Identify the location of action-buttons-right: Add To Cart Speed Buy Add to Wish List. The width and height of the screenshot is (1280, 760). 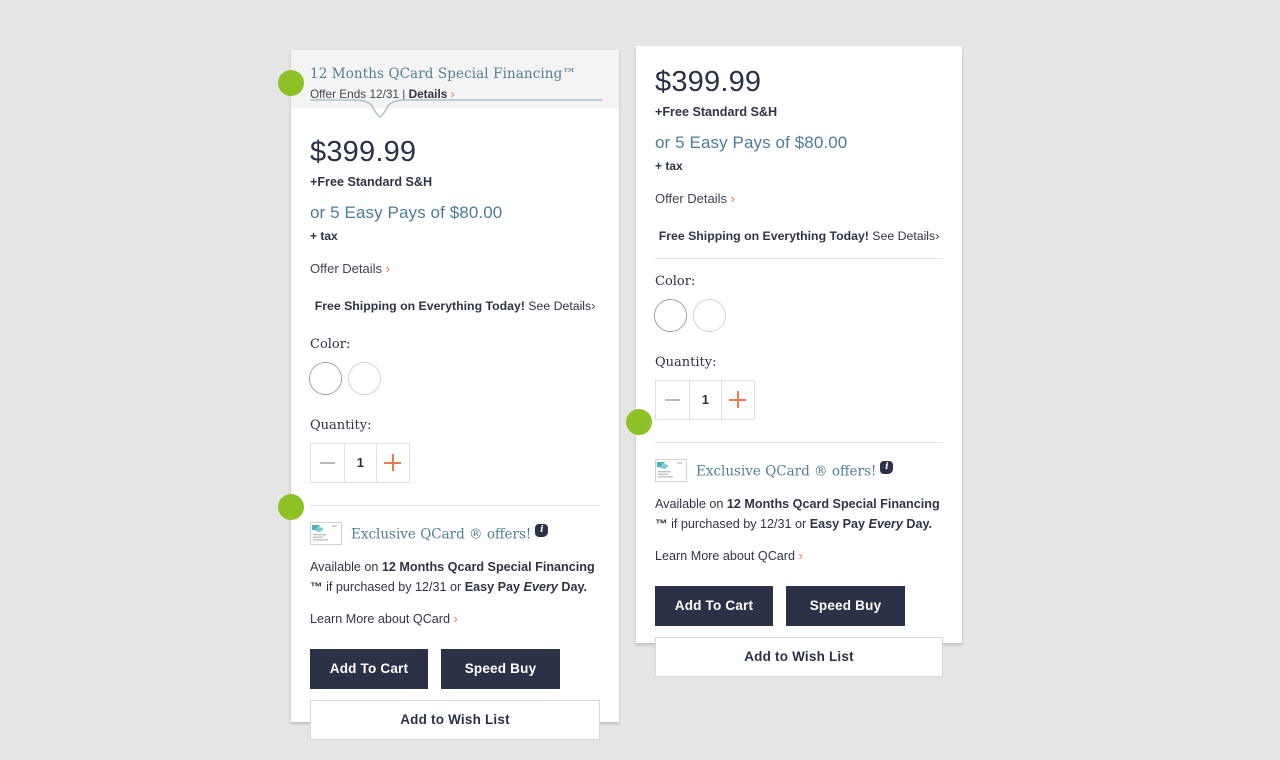
(799, 620).